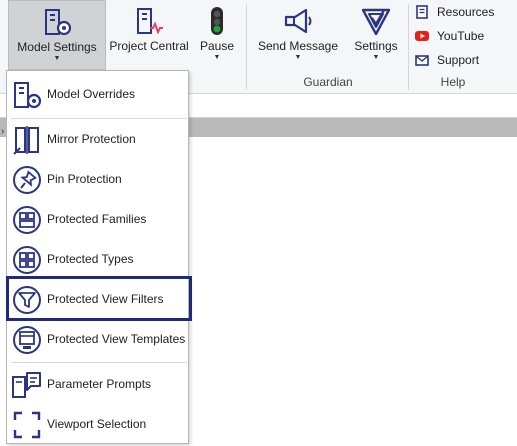 Image resolution: width=517 pixels, height=446 pixels. I want to click on project-central-button: Project Central, so click(149, 35).